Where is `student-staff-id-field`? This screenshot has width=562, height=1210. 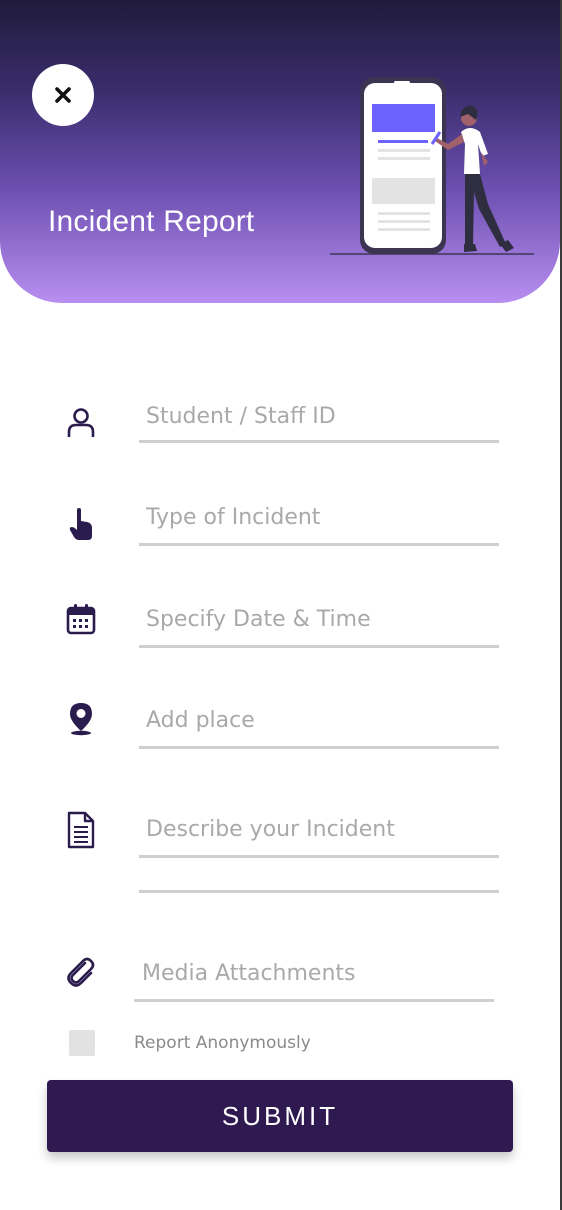
student-staff-id-field is located at coordinates (286, 428).